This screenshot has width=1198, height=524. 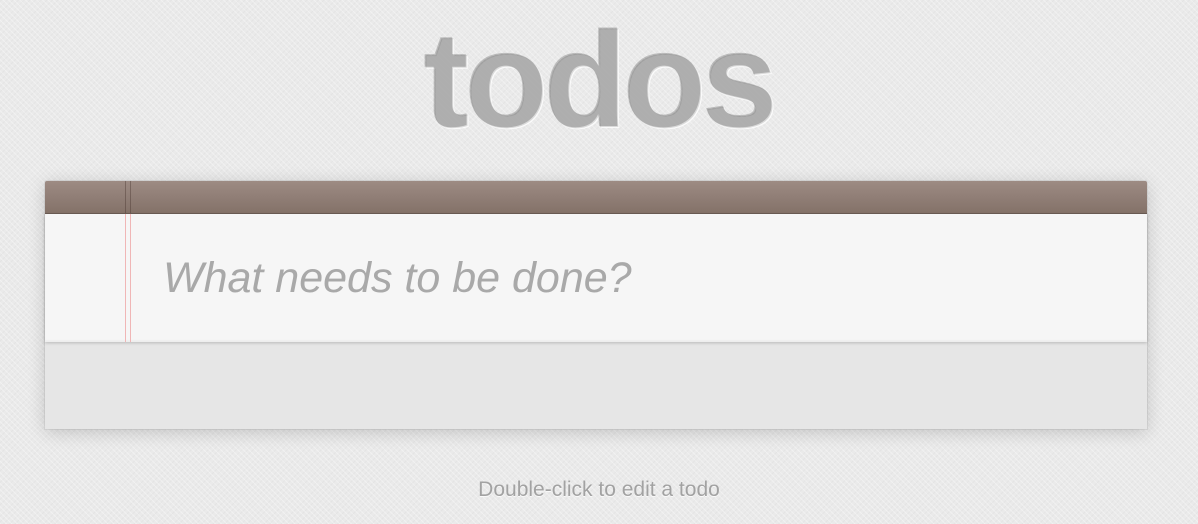 I want to click on app-title: todos, so click(x=600, y=80).